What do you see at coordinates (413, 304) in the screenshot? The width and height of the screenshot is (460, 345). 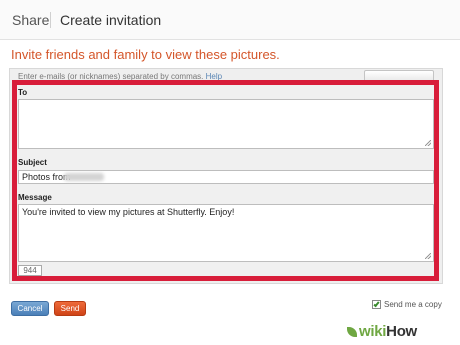 I see `send-copy-label: Send me a copy` at bounding box center [413, 304].